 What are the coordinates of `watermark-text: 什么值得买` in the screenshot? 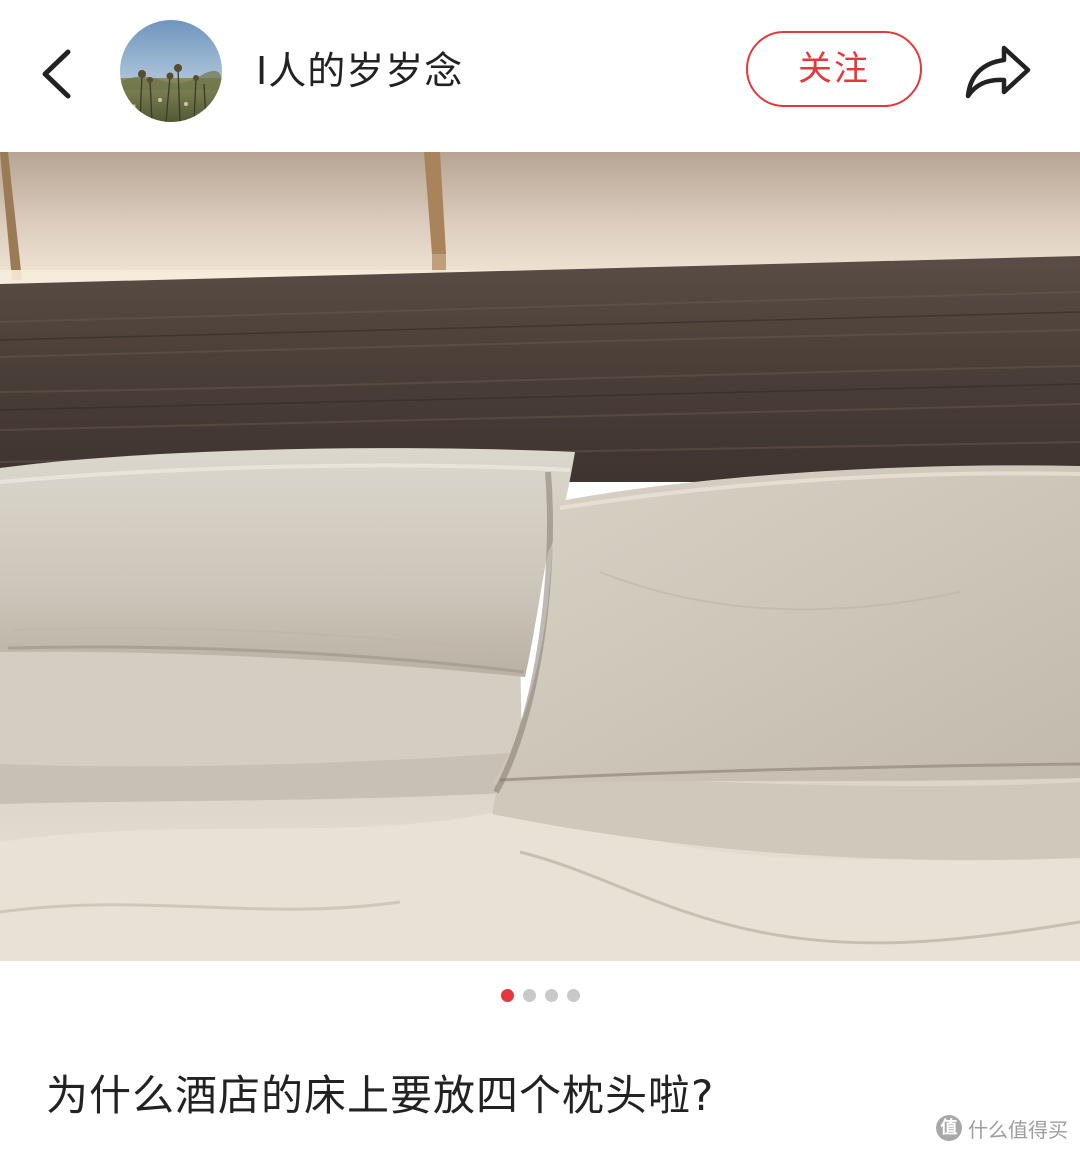 It's located at (1018, 1129).